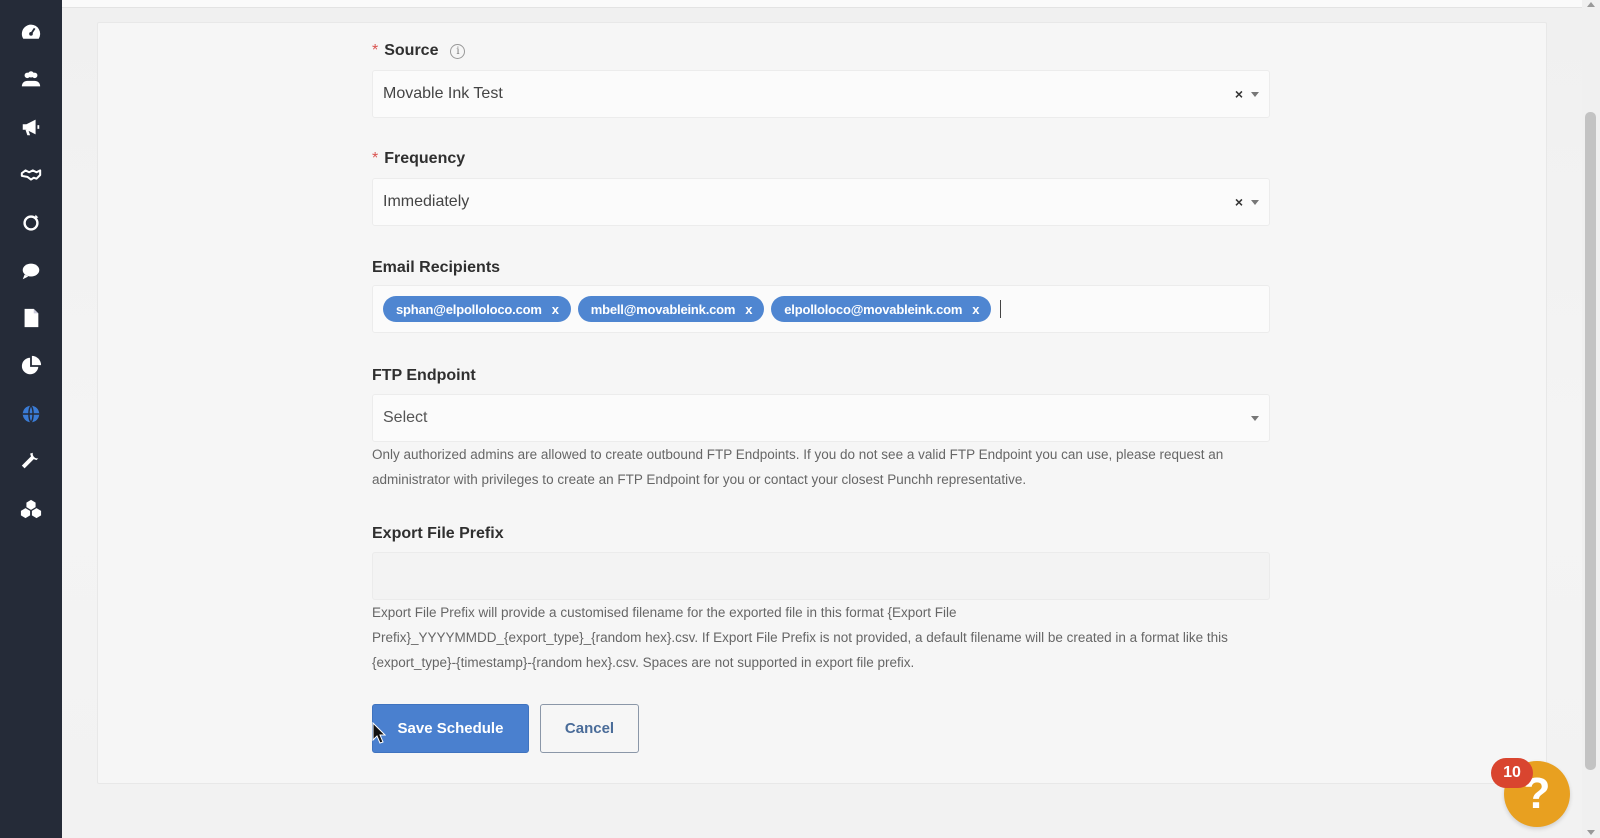 The height and width of the screenshot is (838, 1600). I want to click on dashboard-icon, so click(31, 31).